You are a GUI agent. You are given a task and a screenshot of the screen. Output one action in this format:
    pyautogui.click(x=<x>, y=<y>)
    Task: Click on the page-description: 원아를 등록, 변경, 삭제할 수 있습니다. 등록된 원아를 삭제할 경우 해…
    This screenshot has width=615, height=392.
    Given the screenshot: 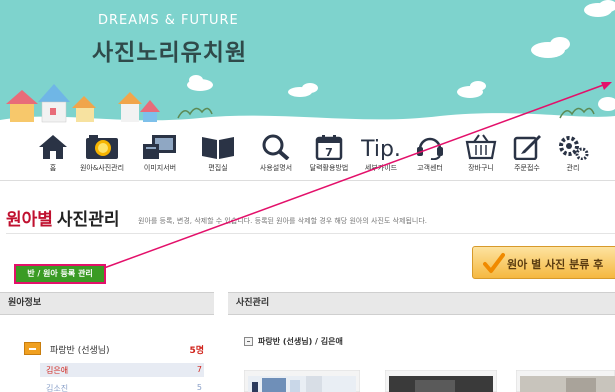 What is the action you would take?
    pyautogui.click(x=282, y=221)
    